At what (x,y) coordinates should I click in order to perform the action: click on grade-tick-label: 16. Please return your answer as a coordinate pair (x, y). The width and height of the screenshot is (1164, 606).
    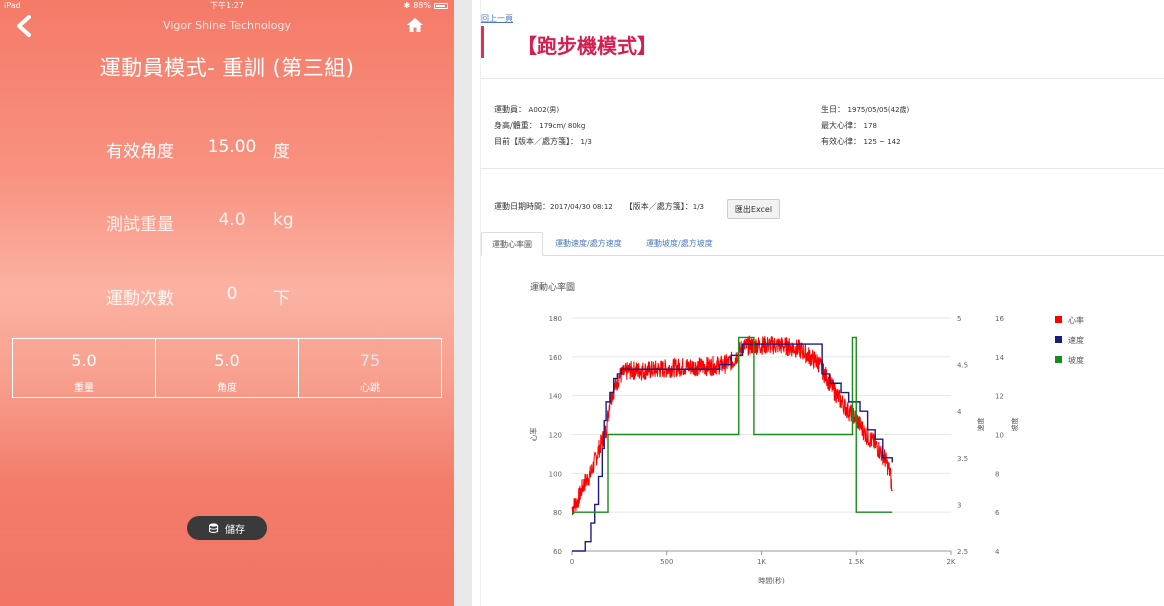
    Looking at the image, I should click on (999, 319).